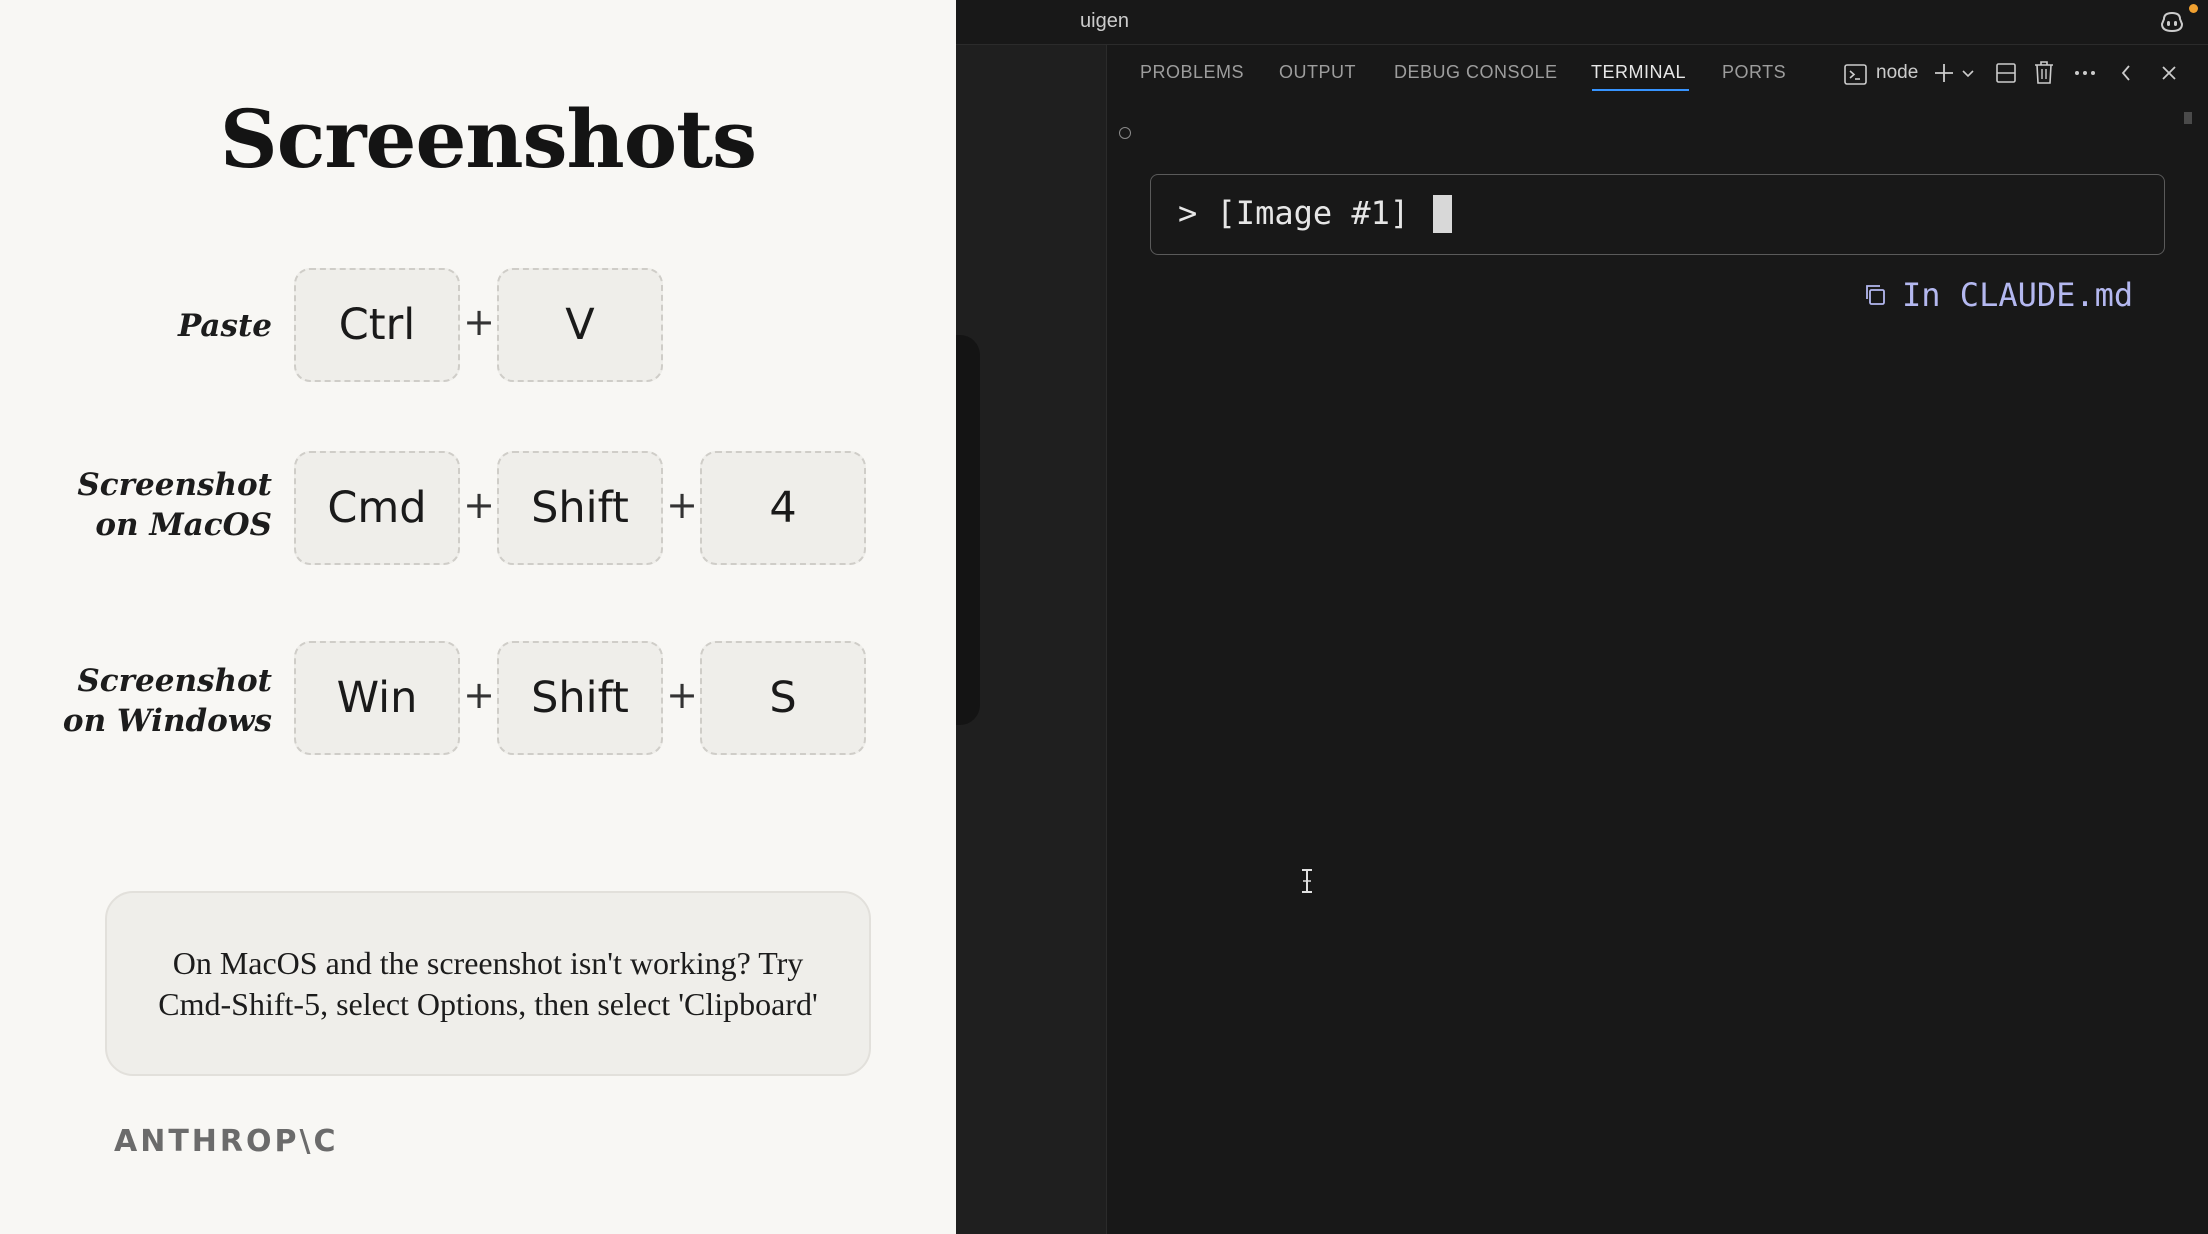 This screenshot has width=2208, height=1234. Describe the element at coordinates (1476, 72) in the screenshot. I see `tab-debug-console: DEBUG CONSOLE` at that location.